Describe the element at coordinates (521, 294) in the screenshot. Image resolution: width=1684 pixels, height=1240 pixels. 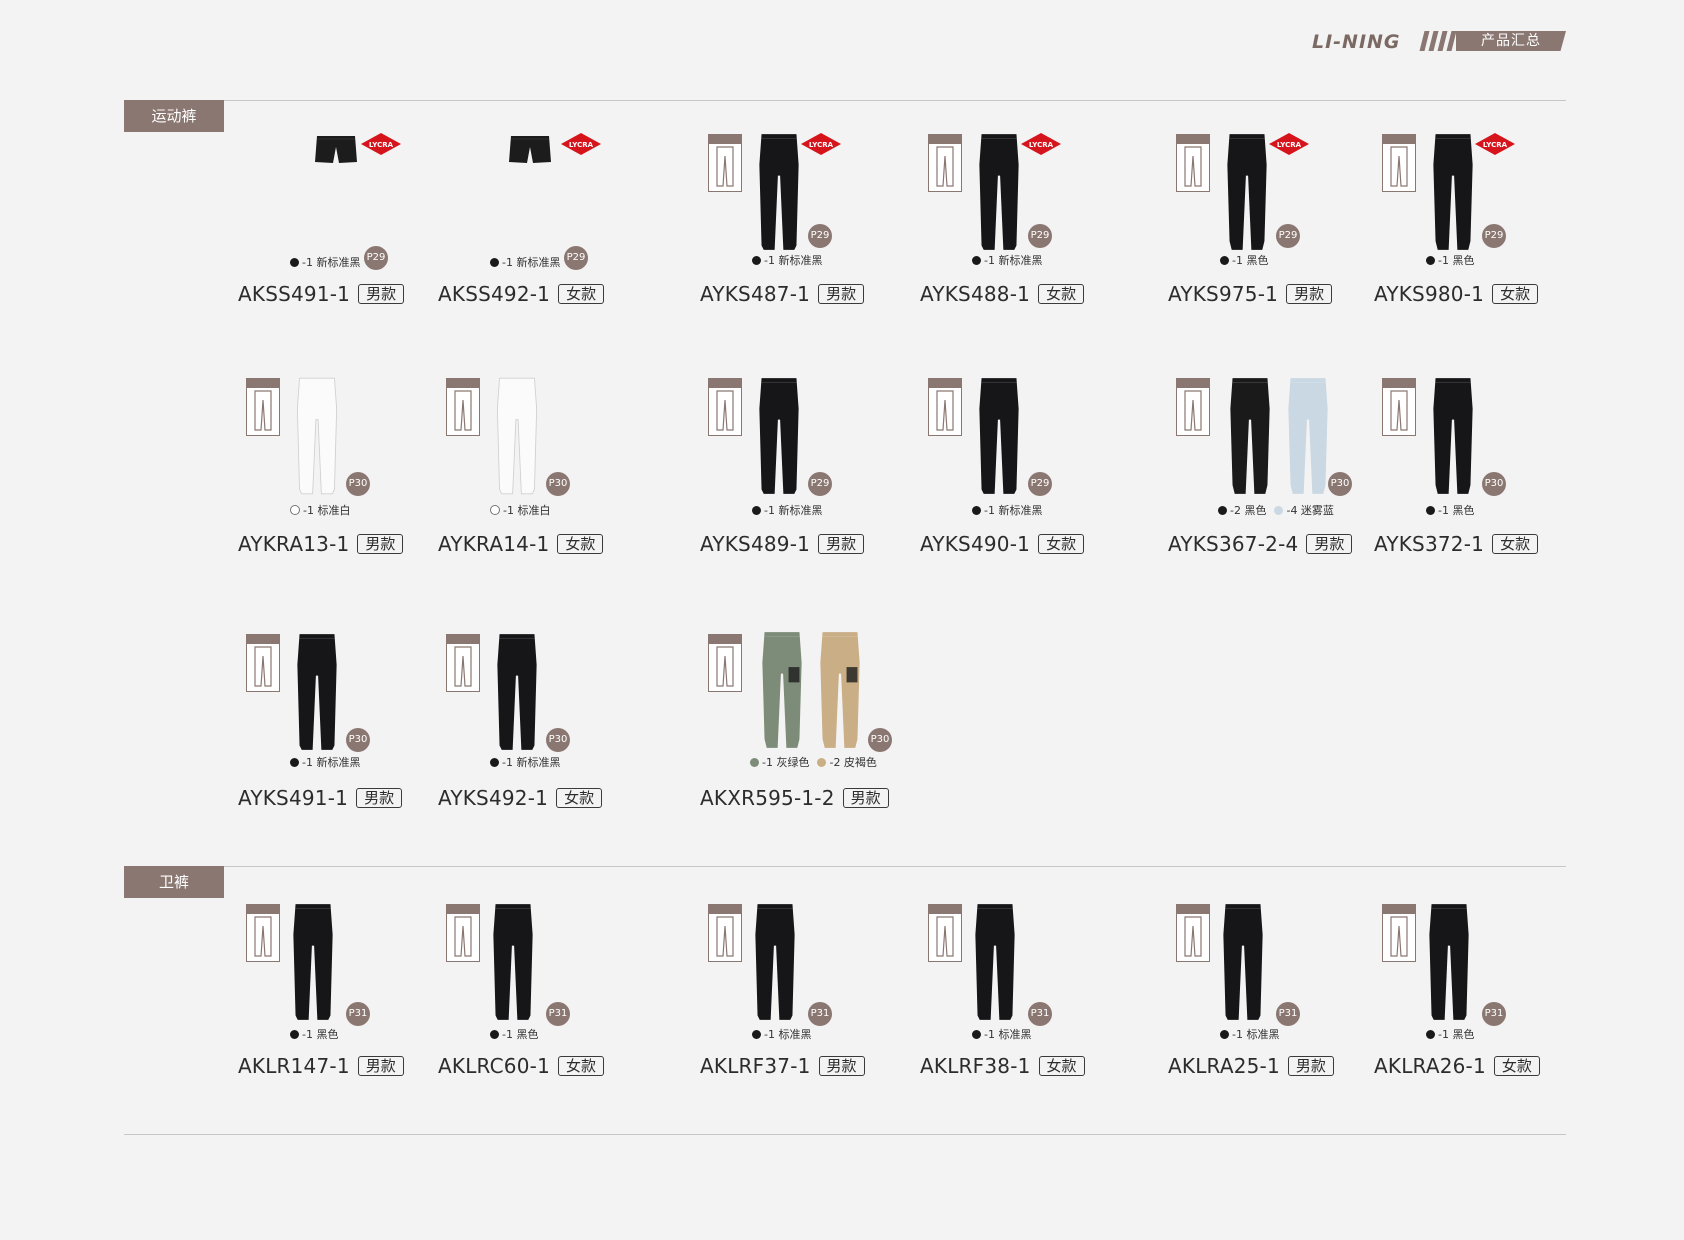
I see `product-code-line: AKSS492-1 女款` at that location.